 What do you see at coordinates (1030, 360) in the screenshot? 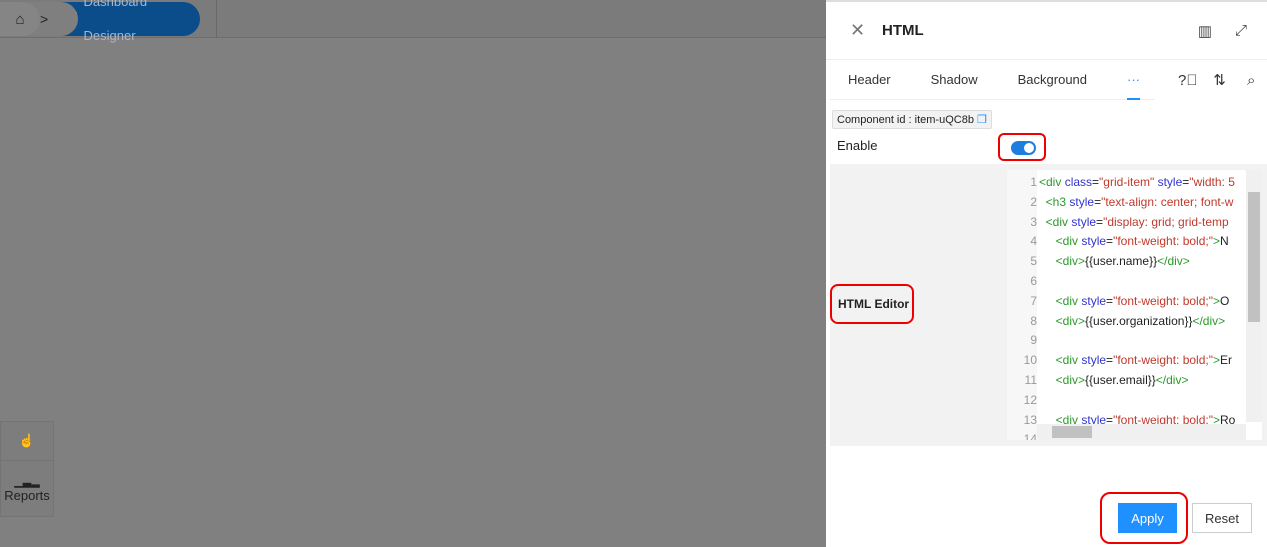
I see `line-number: 10` at bounding box center [1030, 360].